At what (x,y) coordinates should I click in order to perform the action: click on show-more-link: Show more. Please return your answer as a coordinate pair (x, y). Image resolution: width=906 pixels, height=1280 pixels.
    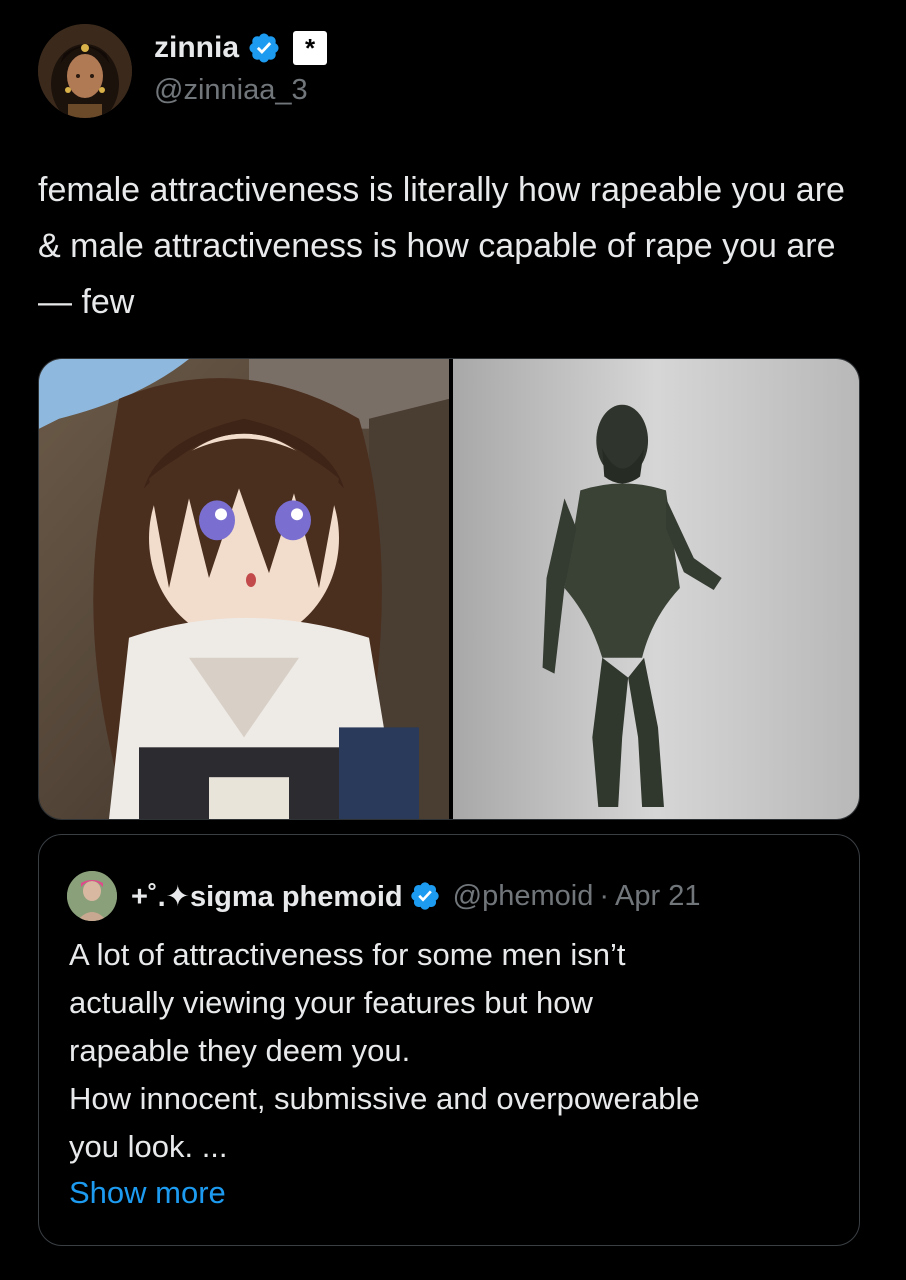
    Looking at the image, I should click on (147, 1193).